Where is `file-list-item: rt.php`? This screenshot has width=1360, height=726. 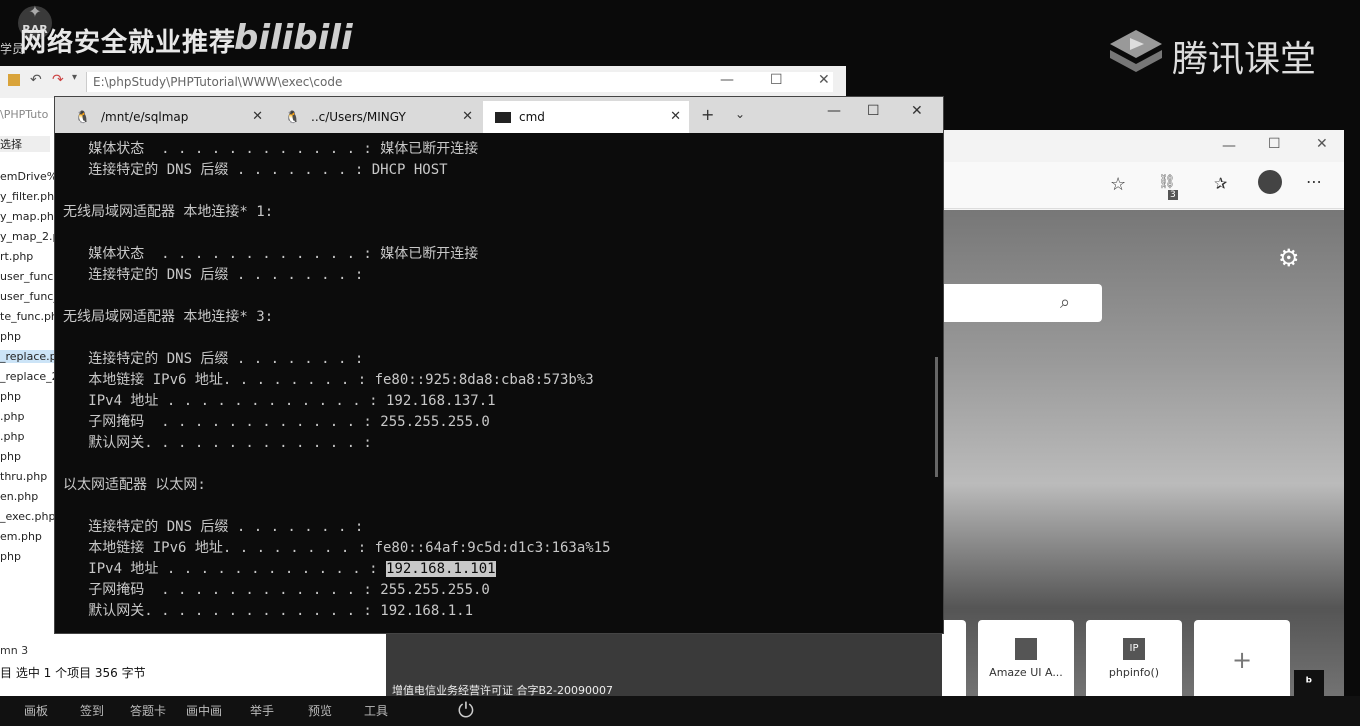 file-list-item: rt.php is located at coordinates (16, 256).